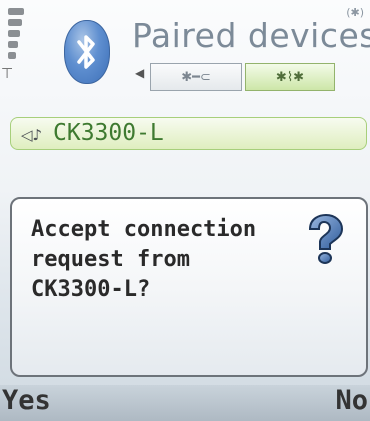 This screenshot has height=421, width=370. Describe the element at coordinates (188, 133) in the screenshot. I see `list-item: ◁♪ CK3300-L` at that location.